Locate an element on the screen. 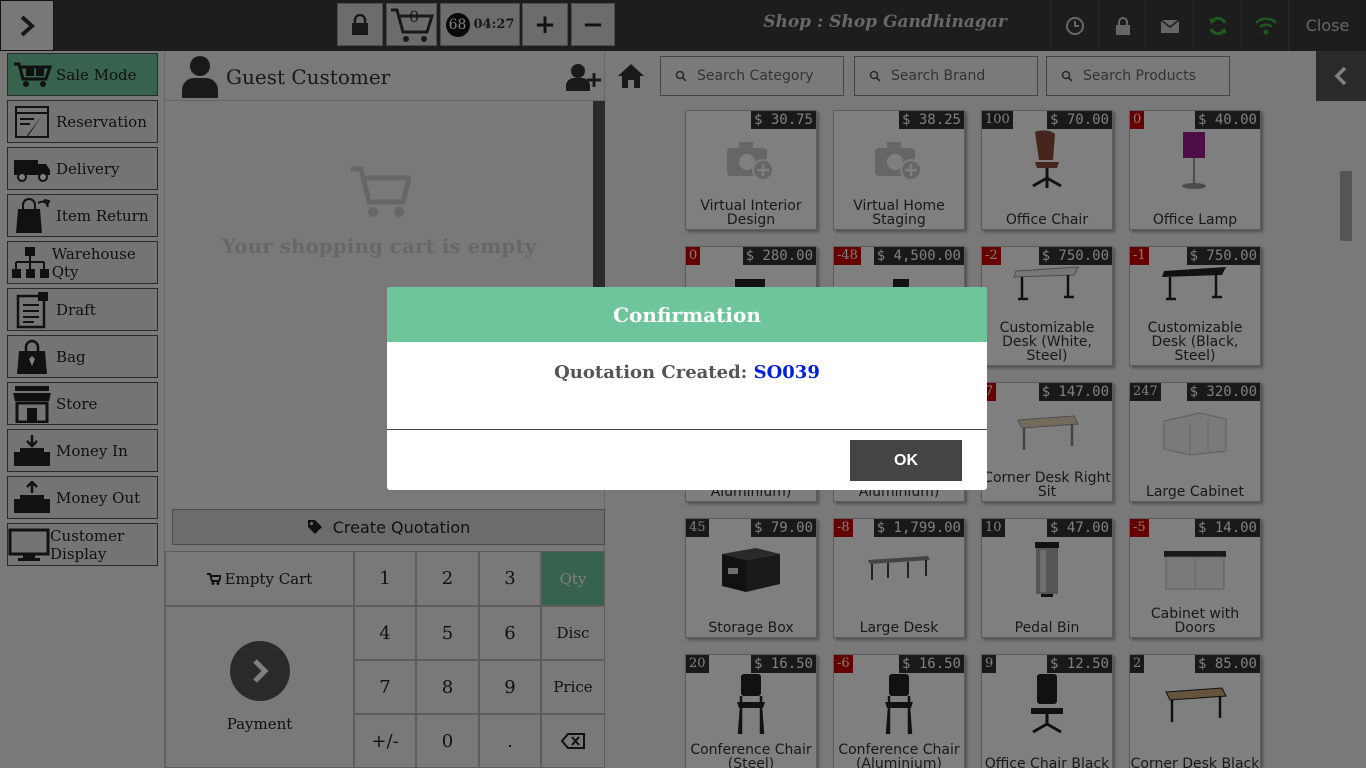  dialog-title: Confirmation is located at coordinates (687, 314).